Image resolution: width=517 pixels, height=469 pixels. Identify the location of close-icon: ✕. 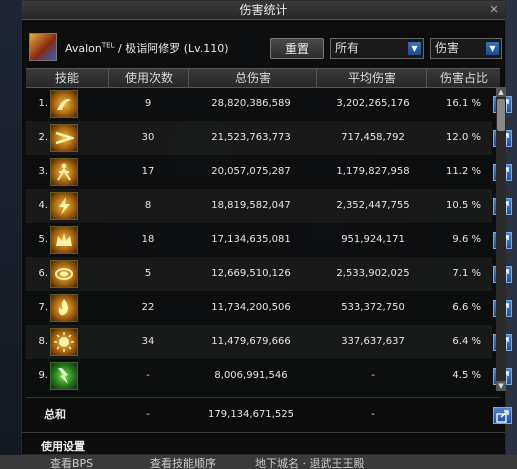
(494, 9).